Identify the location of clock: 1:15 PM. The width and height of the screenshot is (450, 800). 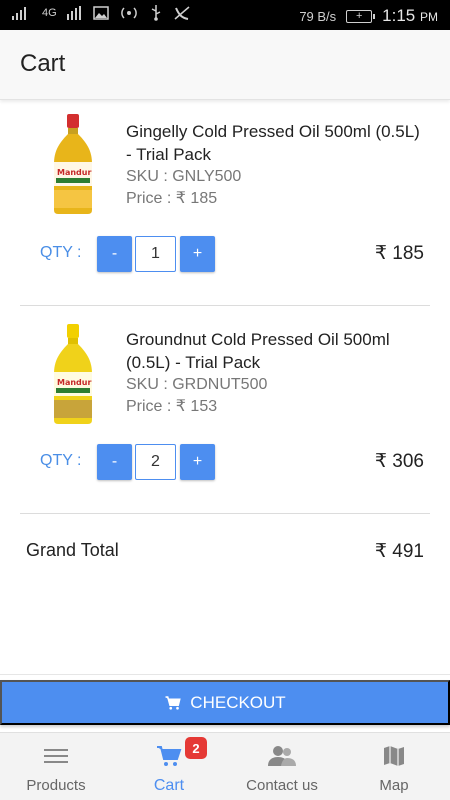
(410, 16).